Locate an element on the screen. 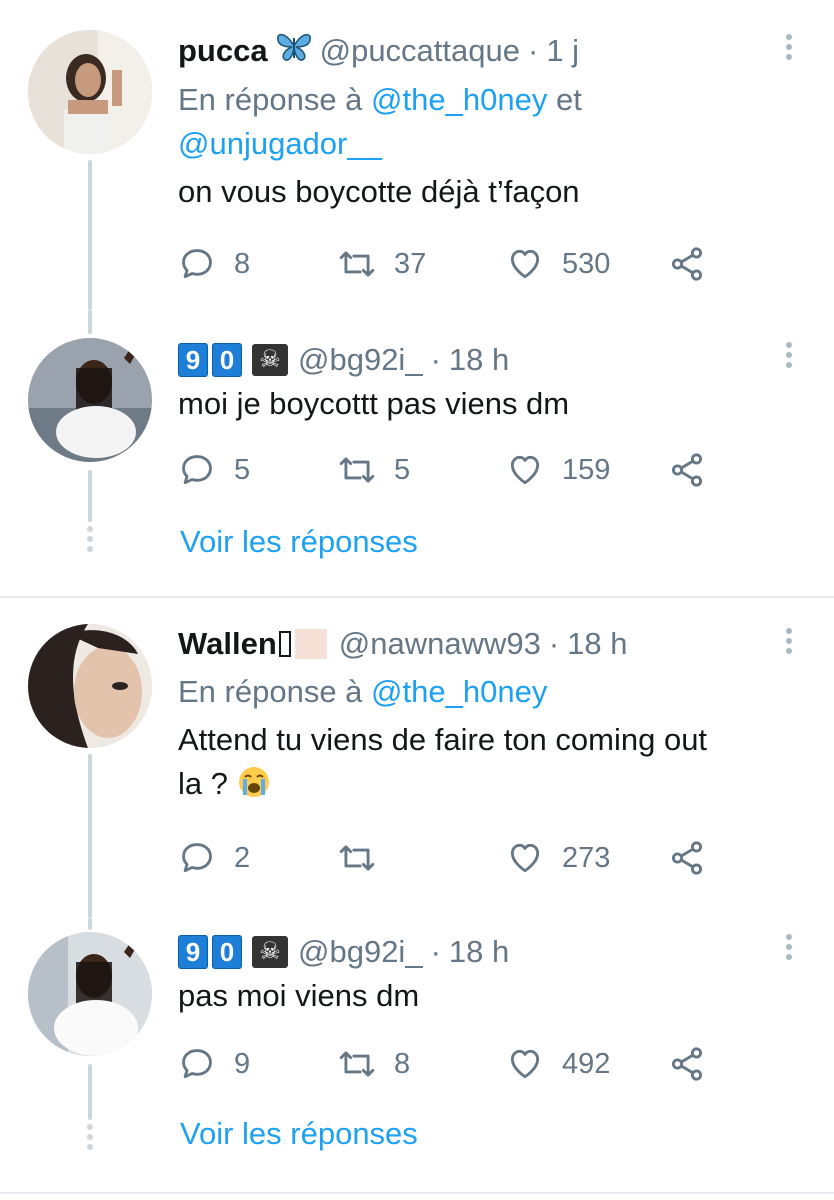  reply-context: En réponse à @the_h0ney et @unjugador__ is located at coordinates (486, 122).